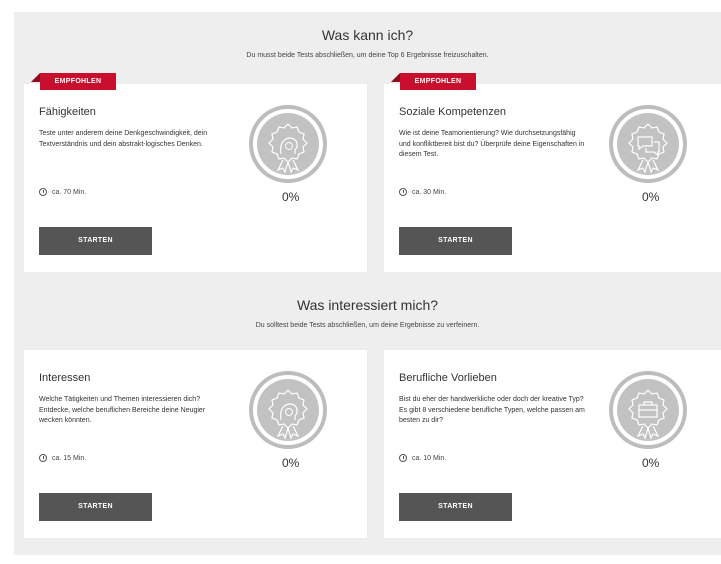 This screenshot has width=721, height=564. What do you see at coordinates (648, 410) in the screenshot?
I see `briefcase-icon` at bounding box center [648, 410].